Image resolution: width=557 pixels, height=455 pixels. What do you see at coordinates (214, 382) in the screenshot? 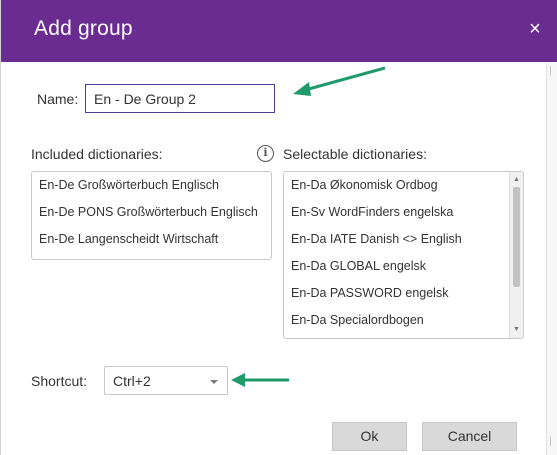
I see `chevron-down-icon` at bounding box center [214, 382].